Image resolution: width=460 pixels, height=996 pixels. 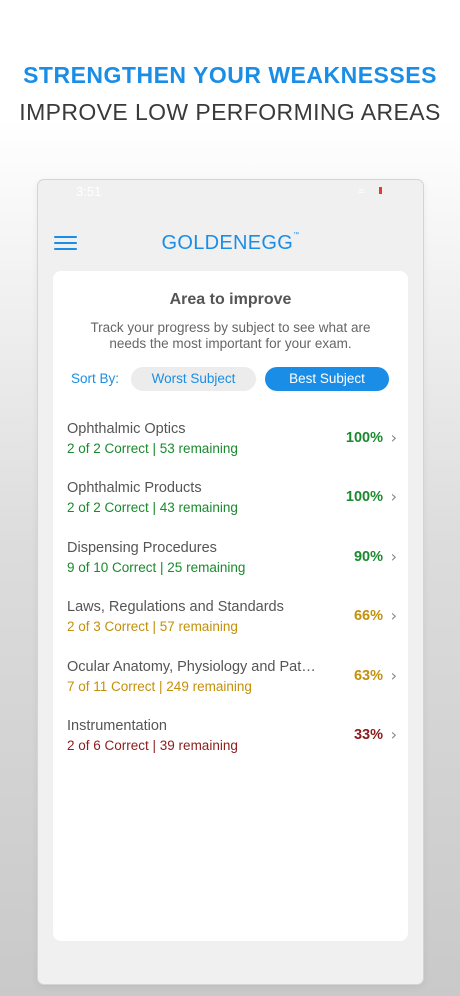 I want to click on subject-name: Ophthalmic Optics, so click(x=126, y=429).